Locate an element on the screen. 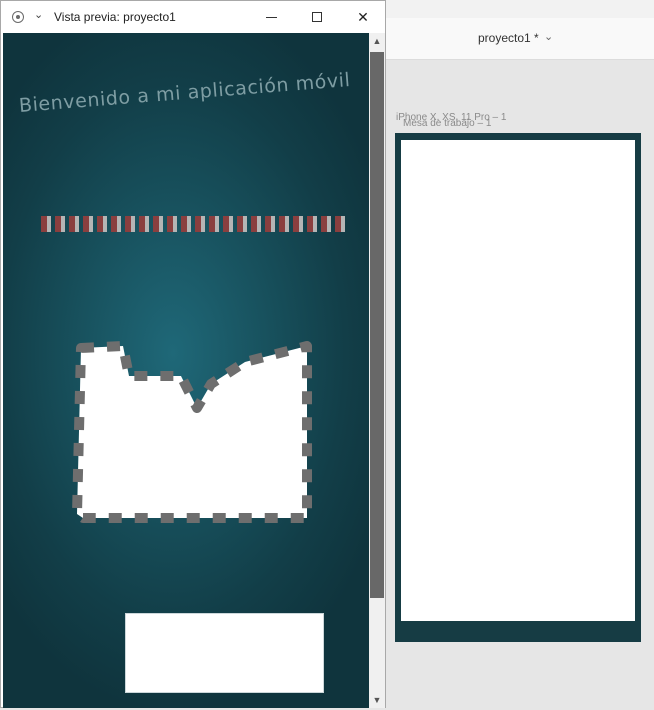 The width and height of the screenshot is (654, 710). shape-outline is located at coordinates (192, 432).